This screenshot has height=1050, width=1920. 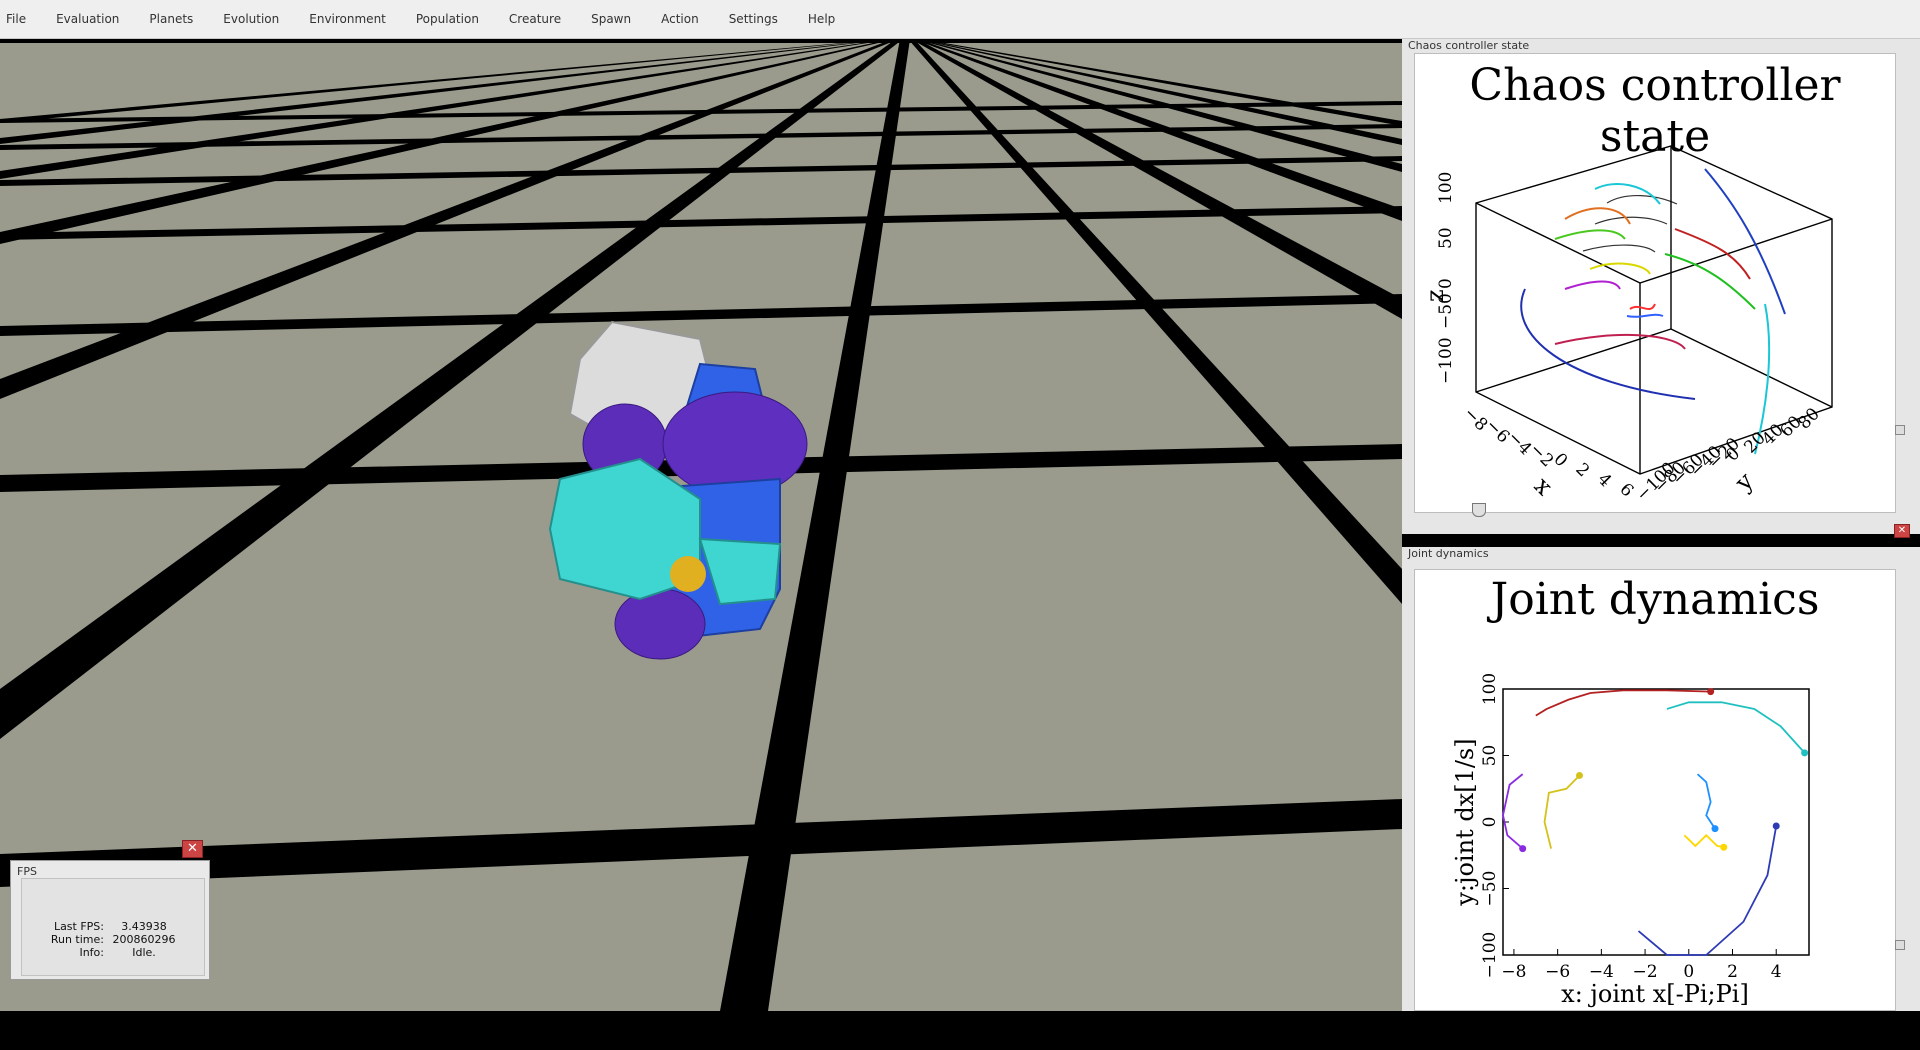 What do you see at coordinates (1732, 972) in the screenshot?
I see `x-tick-label: 2` at bounding box center [1732, 972].